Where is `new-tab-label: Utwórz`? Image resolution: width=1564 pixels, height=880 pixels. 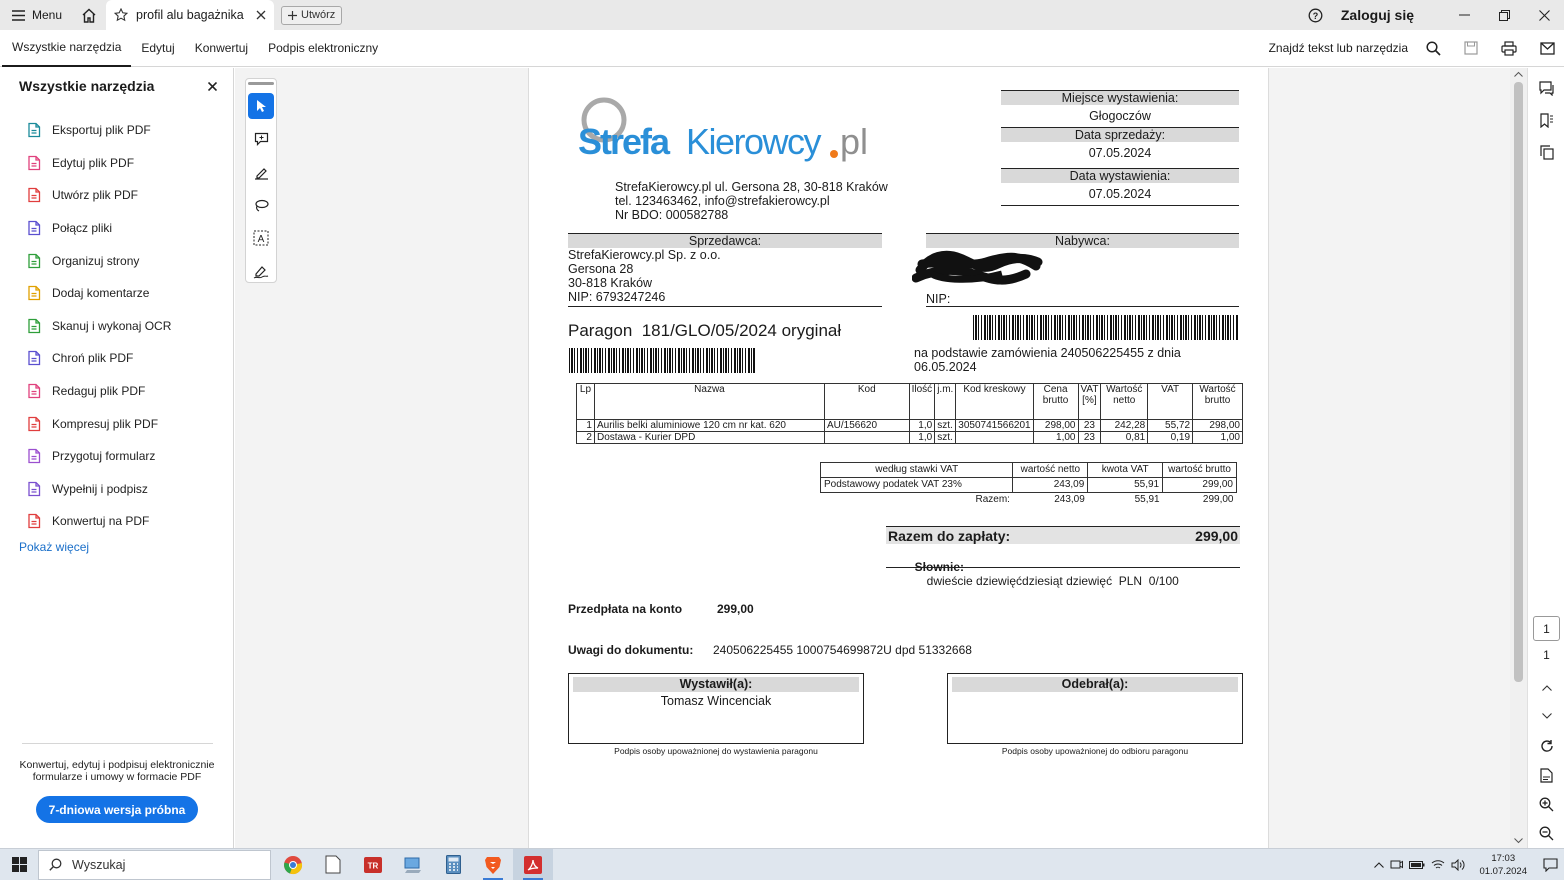
new-tab-label: Utwórz is located at coordinates (318, 15).